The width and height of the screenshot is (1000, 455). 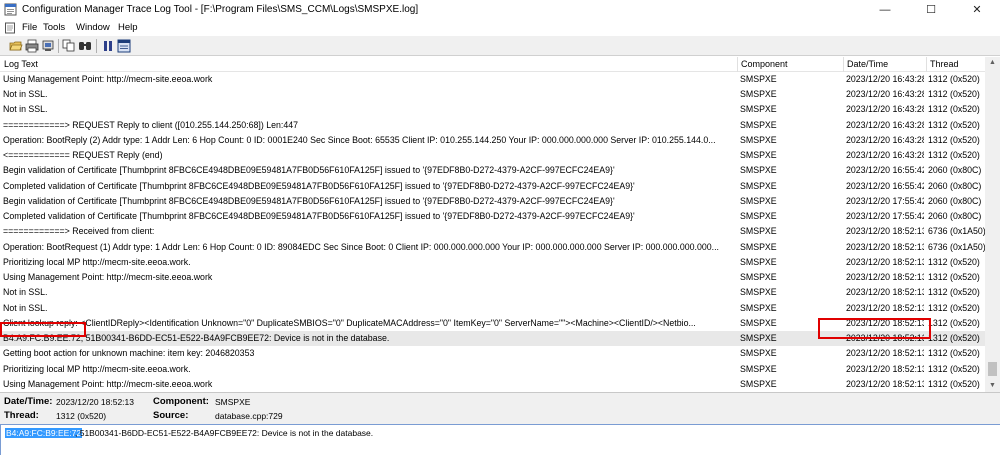 I want to click on menu-file: File, so click(x=29, y=27).